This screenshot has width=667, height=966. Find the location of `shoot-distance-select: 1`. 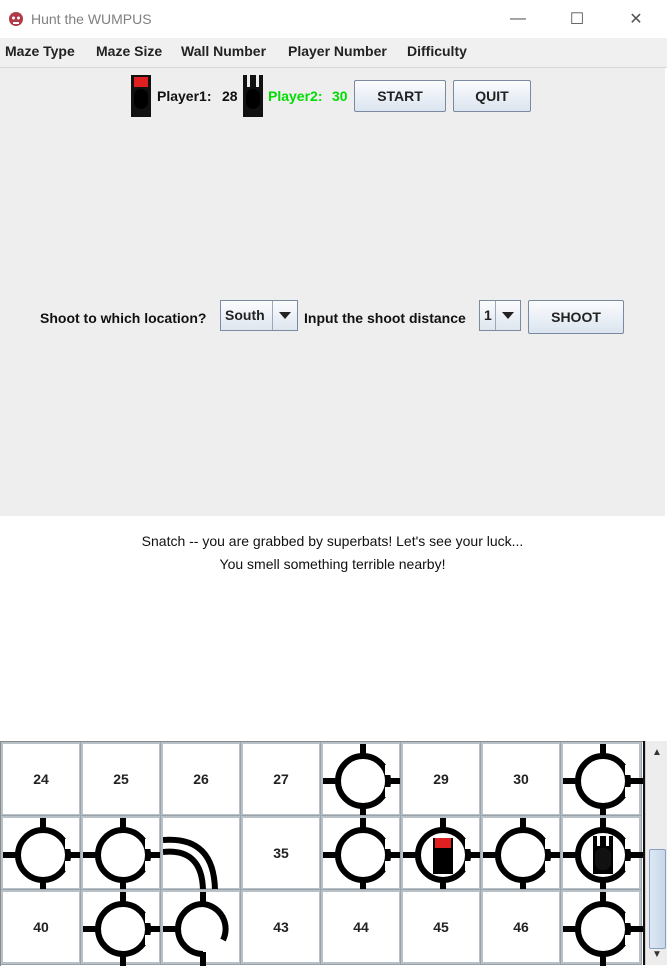

shoot-distance-select: 1 is located at coordinates (500, 315).